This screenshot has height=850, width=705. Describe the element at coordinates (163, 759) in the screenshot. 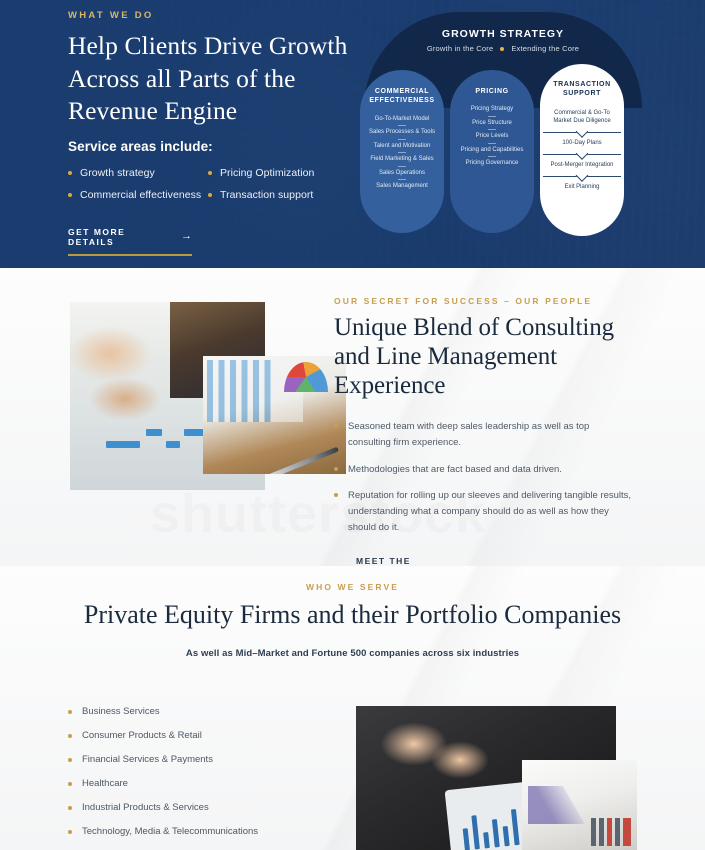

I see `industry-item: Financial Services & Payments` at that location.